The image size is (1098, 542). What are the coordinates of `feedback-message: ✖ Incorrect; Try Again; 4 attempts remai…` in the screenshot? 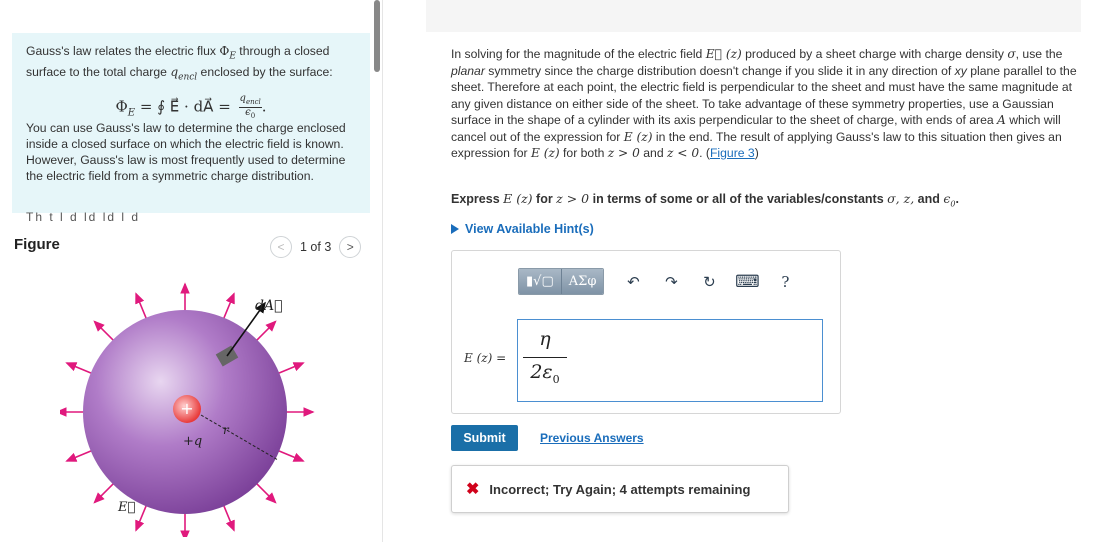 It's located at (620, 489).